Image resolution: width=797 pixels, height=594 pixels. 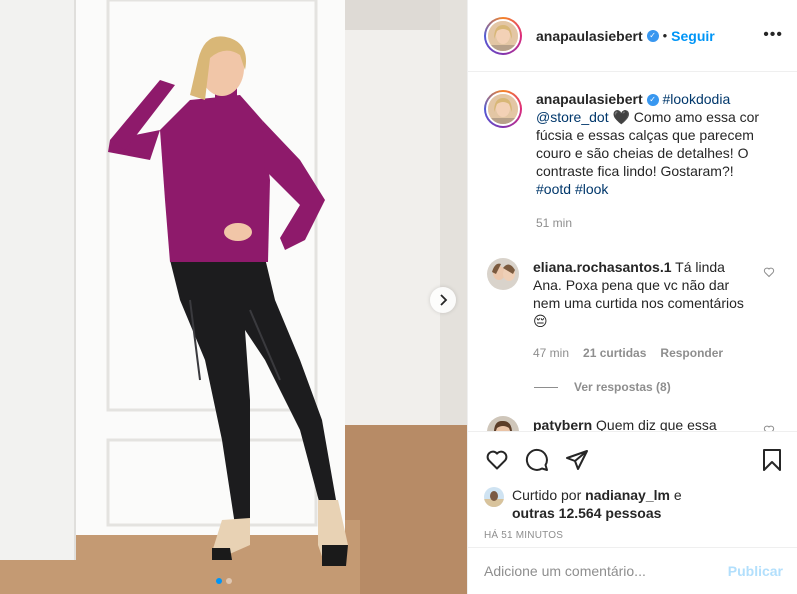 I want to click on post-header: anapaulasiebert ✓ • Seguir •••, so click(x=632, y=36).